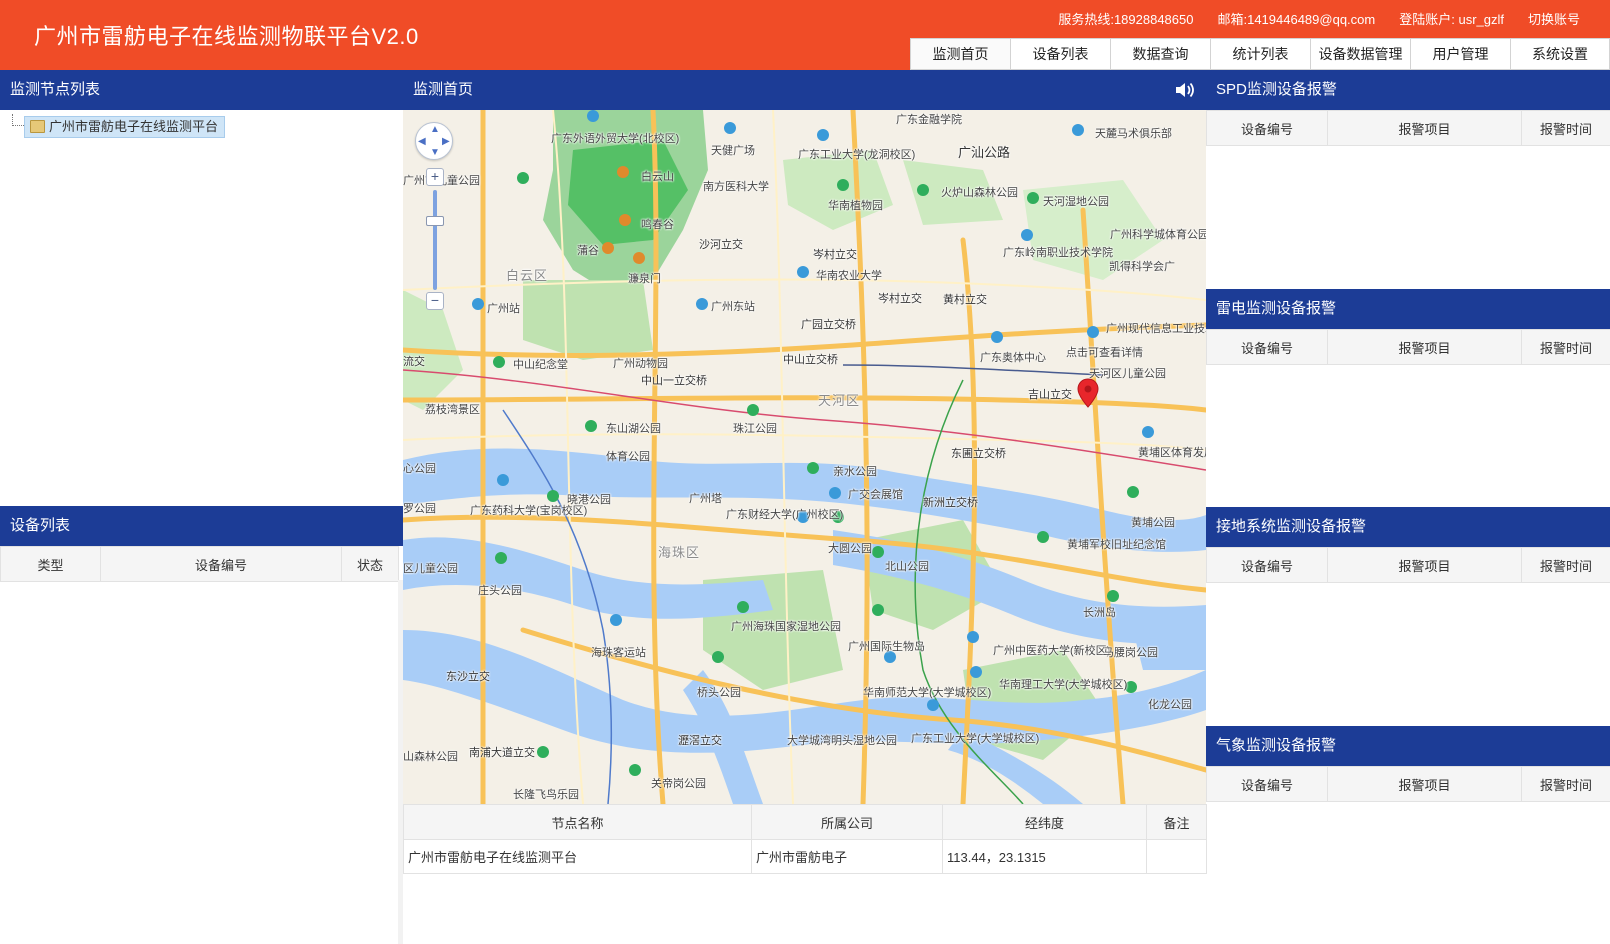 Image resolution: width=1610 pixels, height=944 pixels. What do you see at coordinates (125, 127) in the screenshot?
I see `tree-node-root: 广州市雷舫电子在线监测平台` at bounding box center [125, 127].